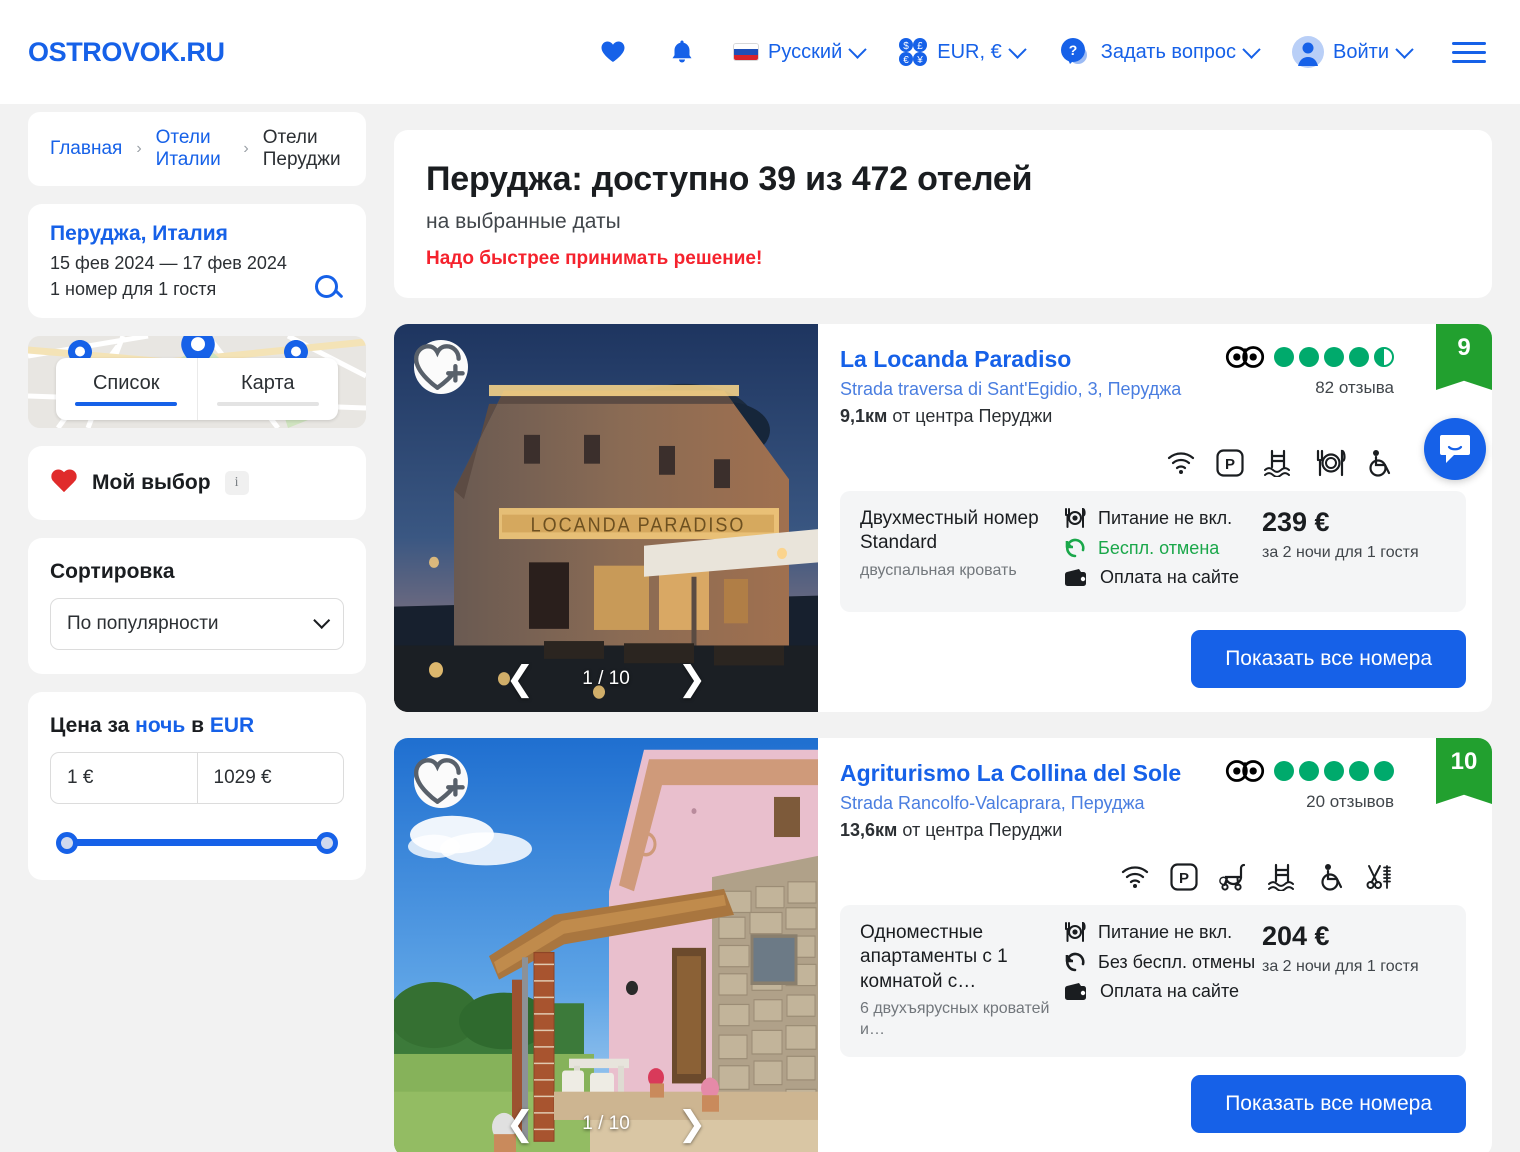  I want to click on tab-list: Список, so click(126, 389).